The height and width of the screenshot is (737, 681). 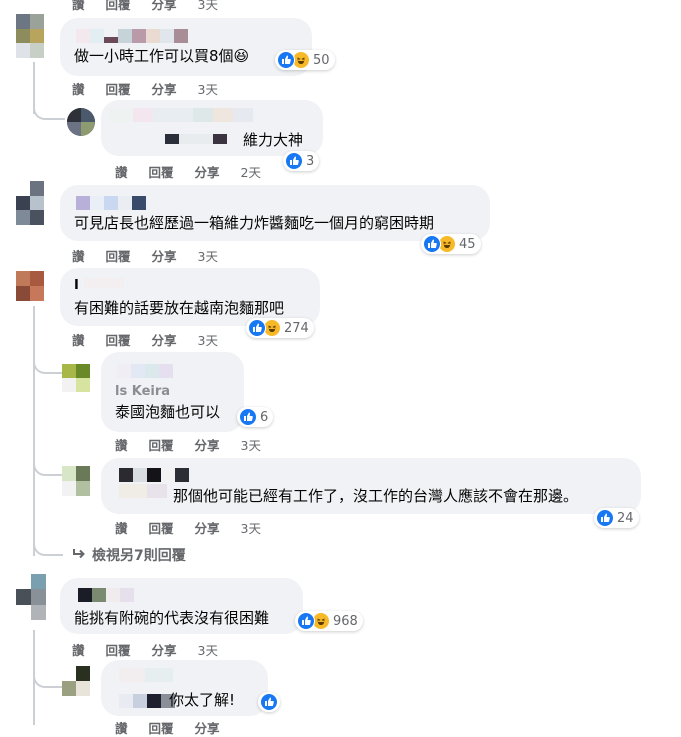 I want to click on reaction-count: 50, so click(x=321, y=60).